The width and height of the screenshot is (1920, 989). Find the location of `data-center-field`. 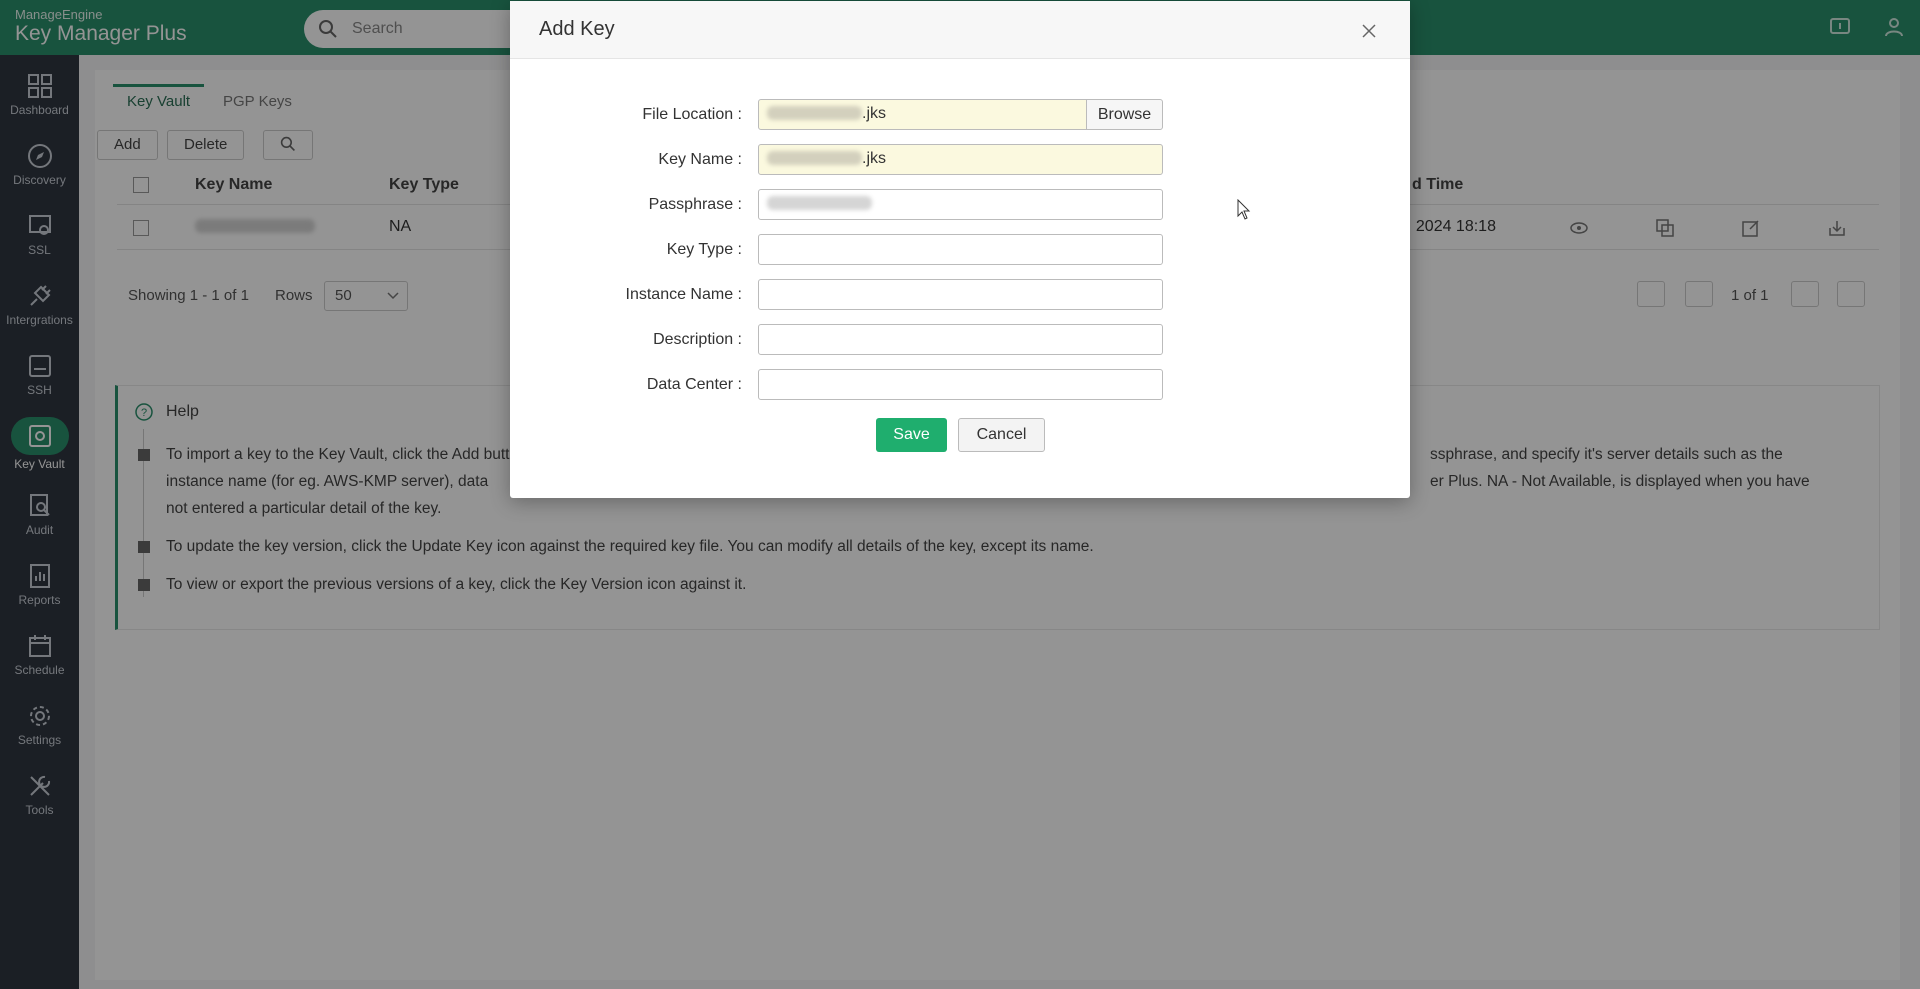

data-center-field is located at coordinates (960, 384).